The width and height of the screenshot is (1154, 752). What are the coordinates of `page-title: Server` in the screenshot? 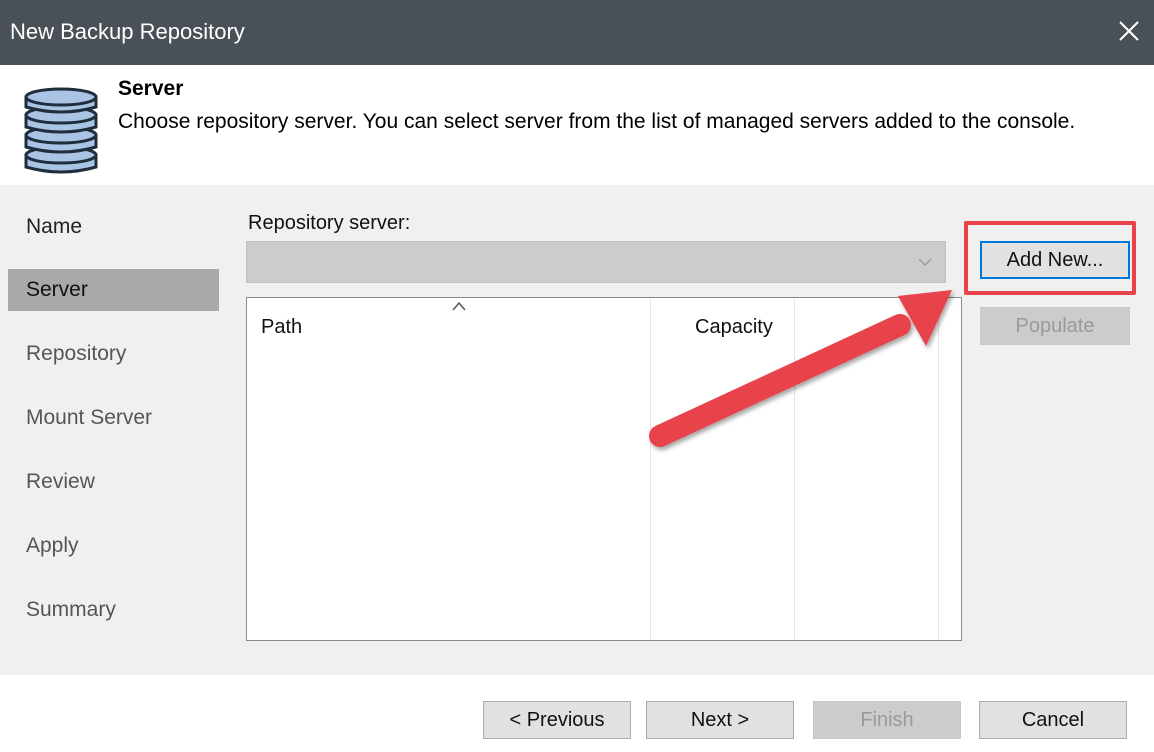 It's located at (151, 88).